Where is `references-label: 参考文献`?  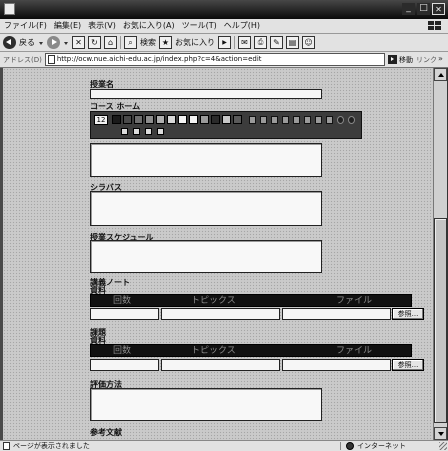 references-label: 参考文献 is located at coordinates (106, 432).